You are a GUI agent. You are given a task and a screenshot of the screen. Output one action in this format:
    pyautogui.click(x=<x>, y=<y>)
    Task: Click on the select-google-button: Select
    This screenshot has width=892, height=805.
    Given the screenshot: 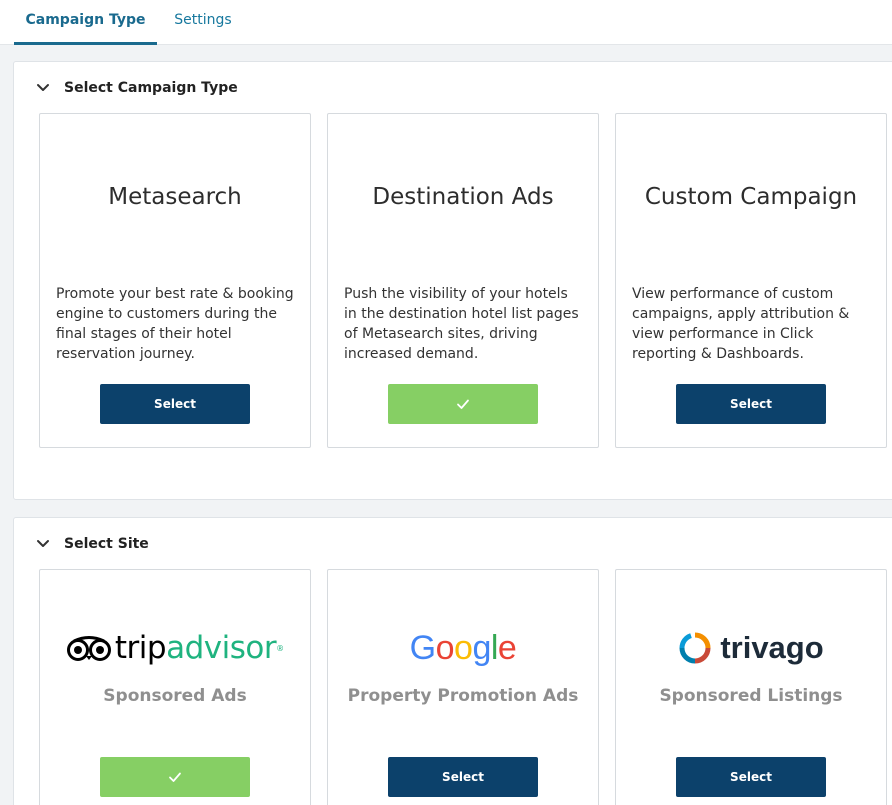 What is the action you would take?
    pyautogui.click(x=463, y=777)
    